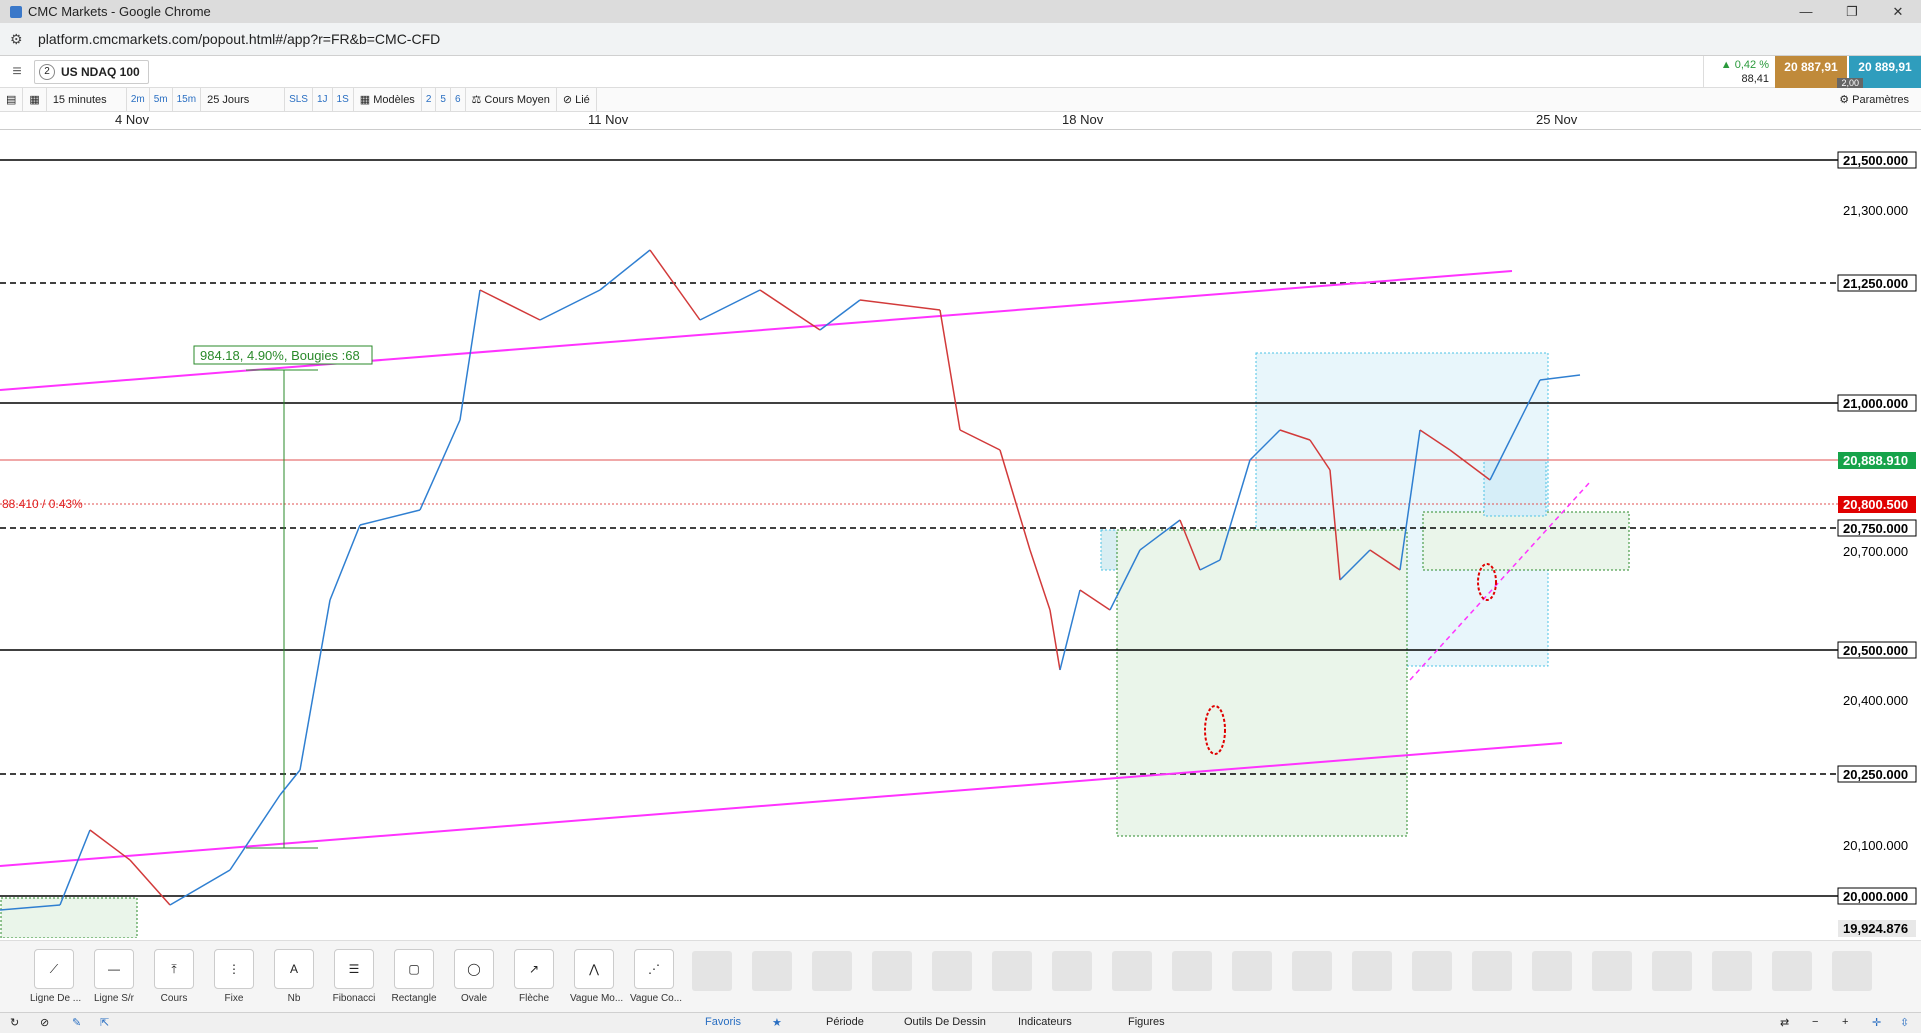 The height and width of the screenshot is (1033, 1921). What do you see at coordinates (366, 99) in the screenshot?
I see `models-icon: ▦` at bounding box center [366, 99].